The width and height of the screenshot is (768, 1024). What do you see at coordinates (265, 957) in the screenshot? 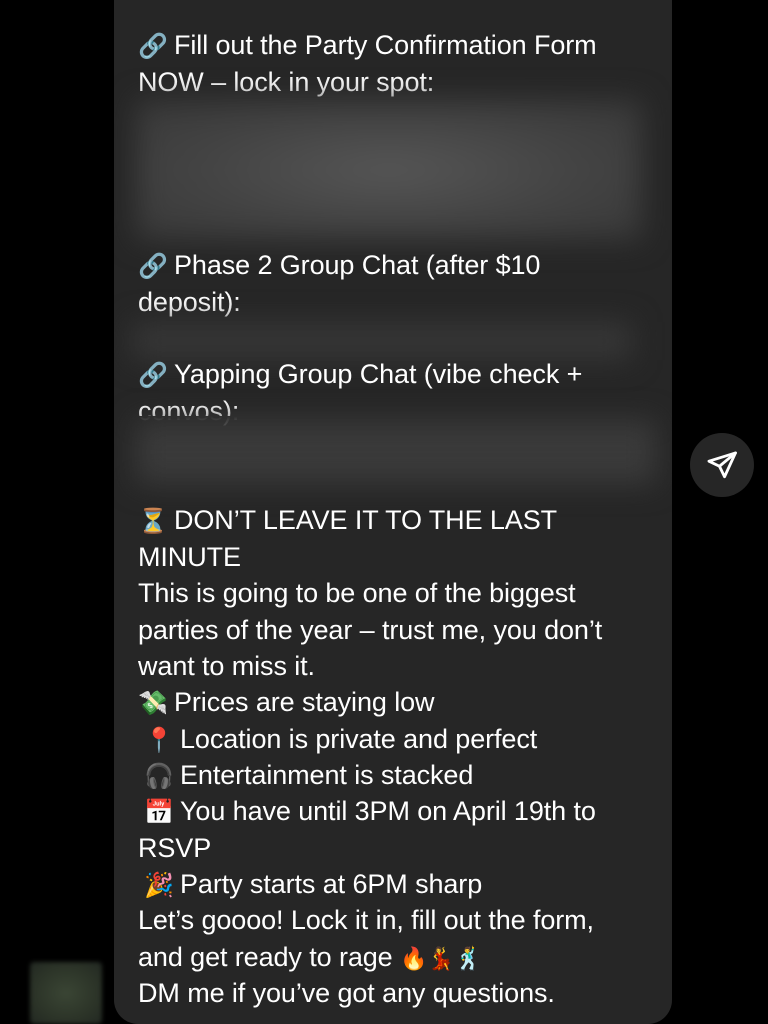
I see `line-text: and get ready to rage` at bounding box center [265, 957].